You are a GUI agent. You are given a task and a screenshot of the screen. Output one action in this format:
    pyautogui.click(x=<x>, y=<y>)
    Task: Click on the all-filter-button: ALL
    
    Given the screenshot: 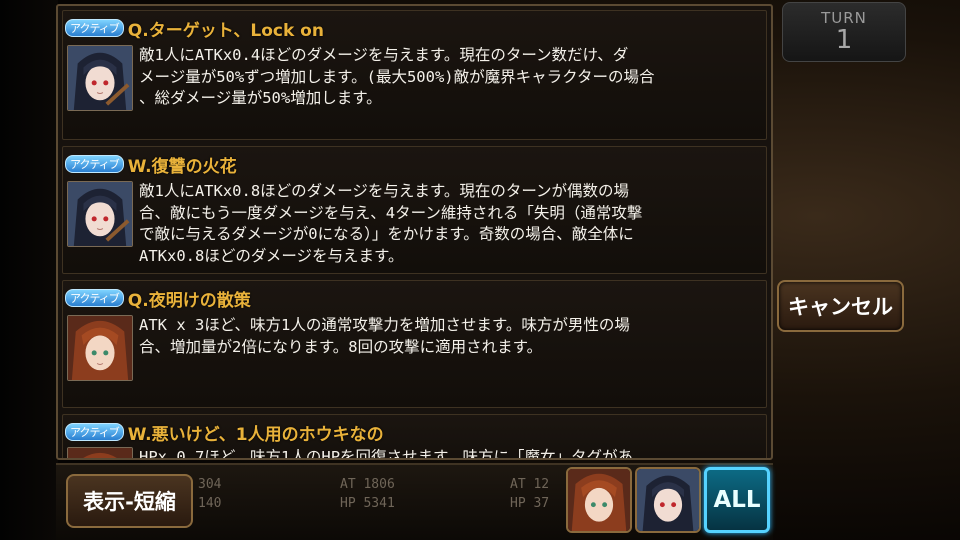 What is the action you would take?
    pyautogui.click(x=737, y=500)
    